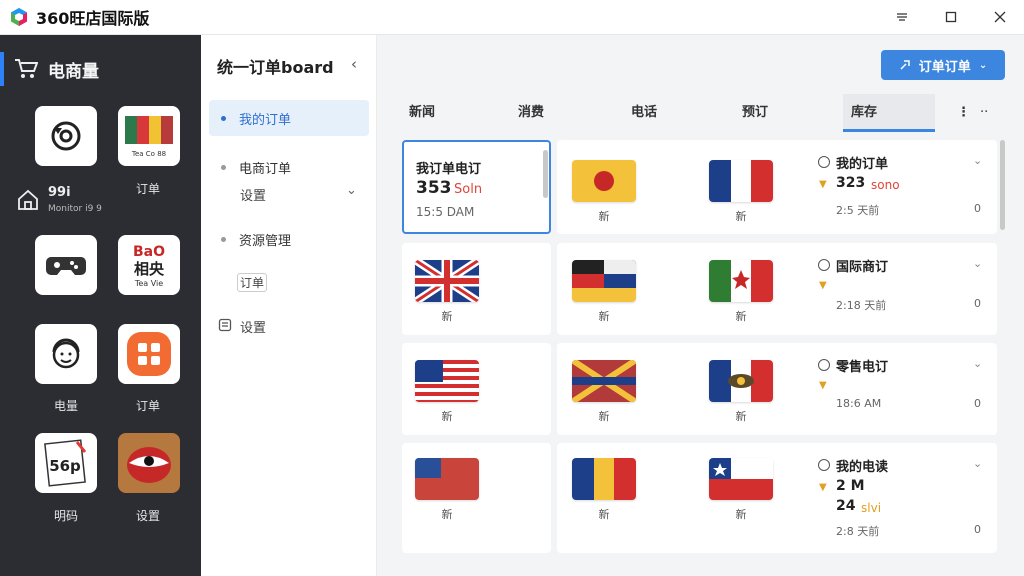 This screenshot has height=576, width=1024. I want to click on red-flag-icon, so click(447, 479).